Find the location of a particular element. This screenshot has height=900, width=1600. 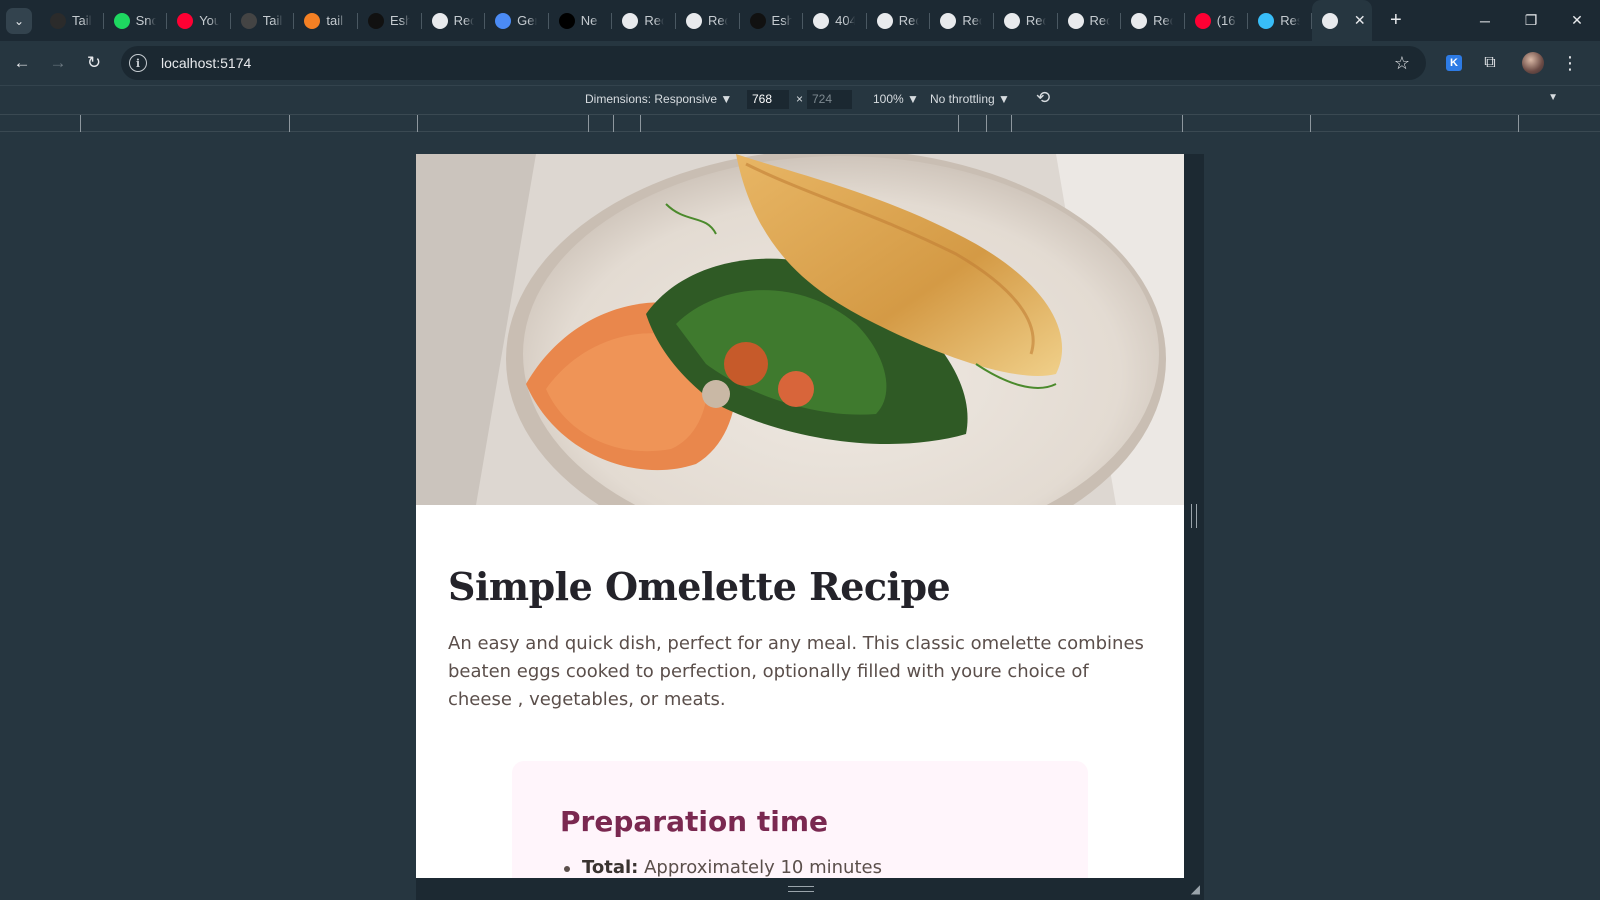

zoom-dropdown: 100% ▼ is located at coordinates (896, 99).